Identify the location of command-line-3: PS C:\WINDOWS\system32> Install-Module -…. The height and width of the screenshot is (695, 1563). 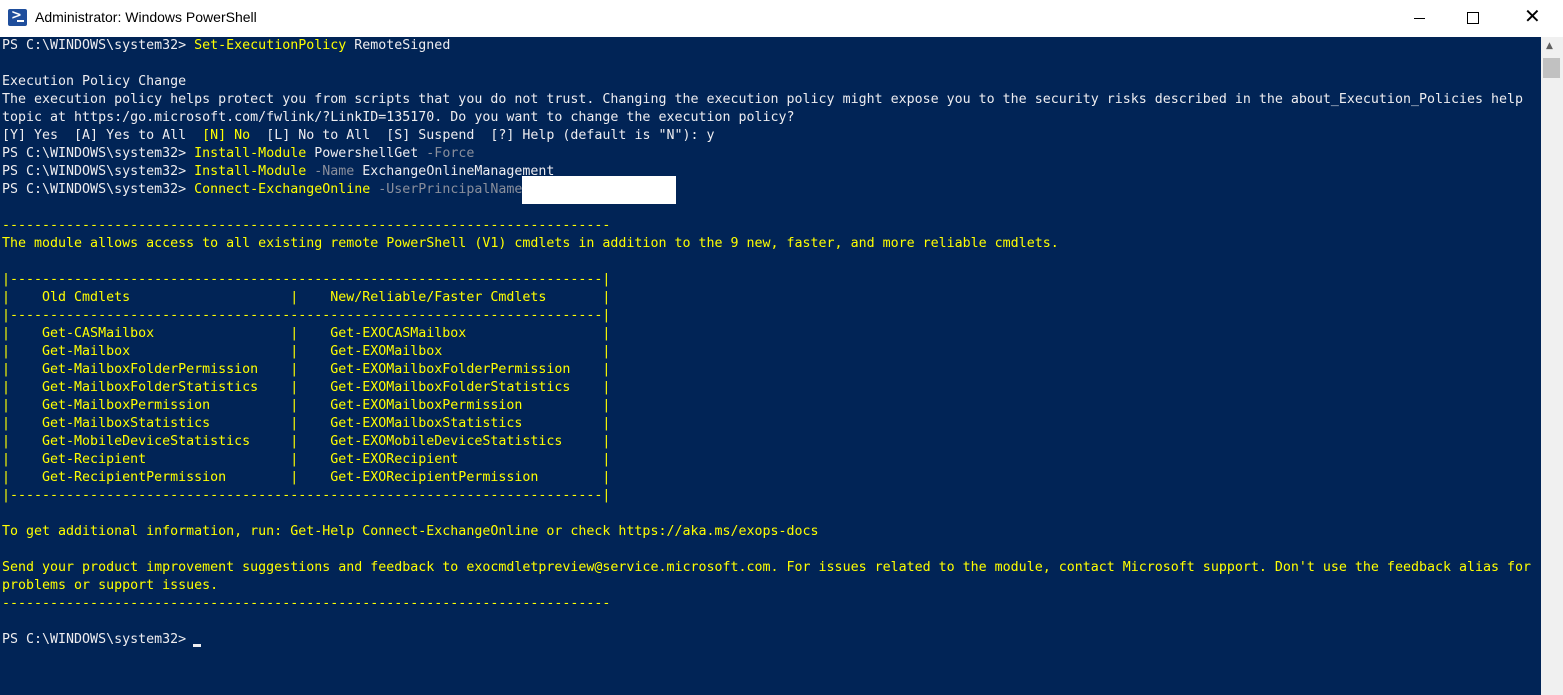
(278, 172).